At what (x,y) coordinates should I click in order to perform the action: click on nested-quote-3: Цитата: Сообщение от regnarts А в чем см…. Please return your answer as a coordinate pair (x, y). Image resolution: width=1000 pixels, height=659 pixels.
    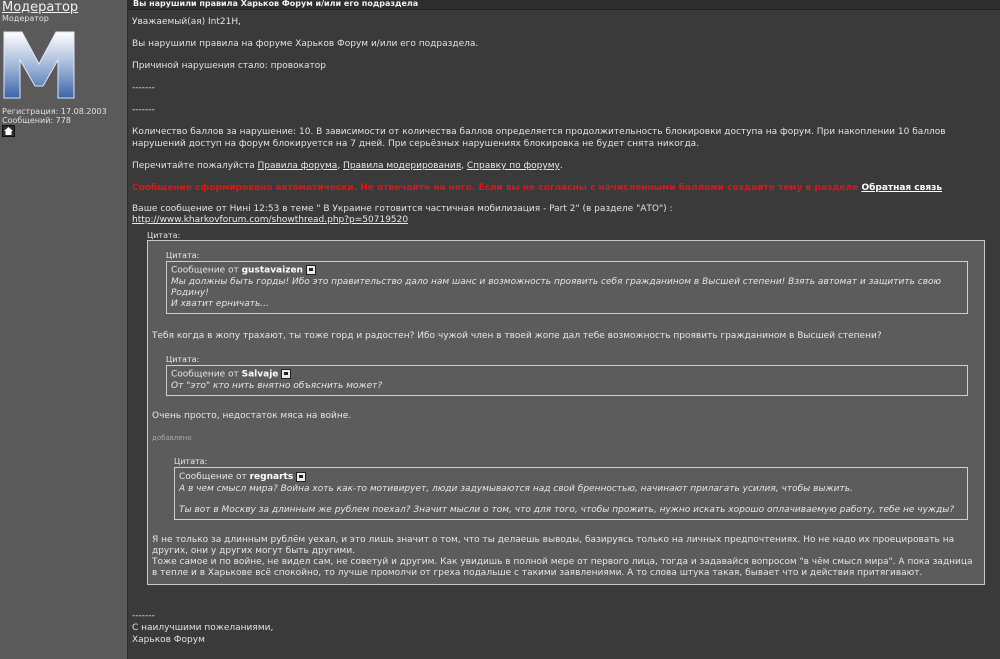
    Looking at the image, I should click on (571, 488).